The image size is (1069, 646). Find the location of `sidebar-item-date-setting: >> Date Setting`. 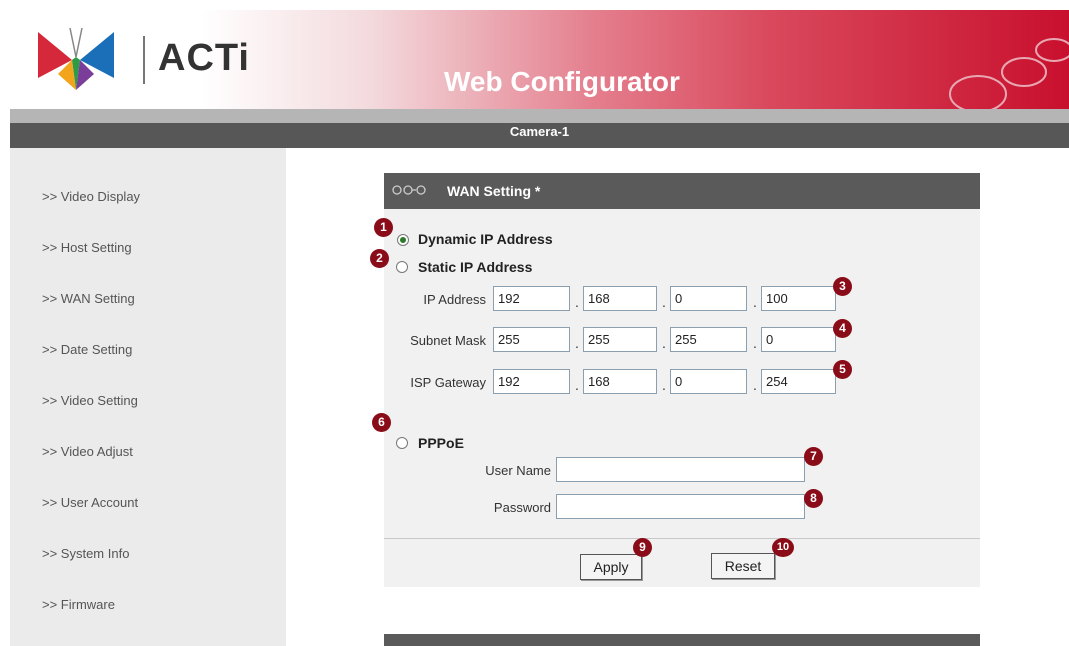

sidebar-item-date-setting: >> Date Setting is located at coordinates (87, 349).